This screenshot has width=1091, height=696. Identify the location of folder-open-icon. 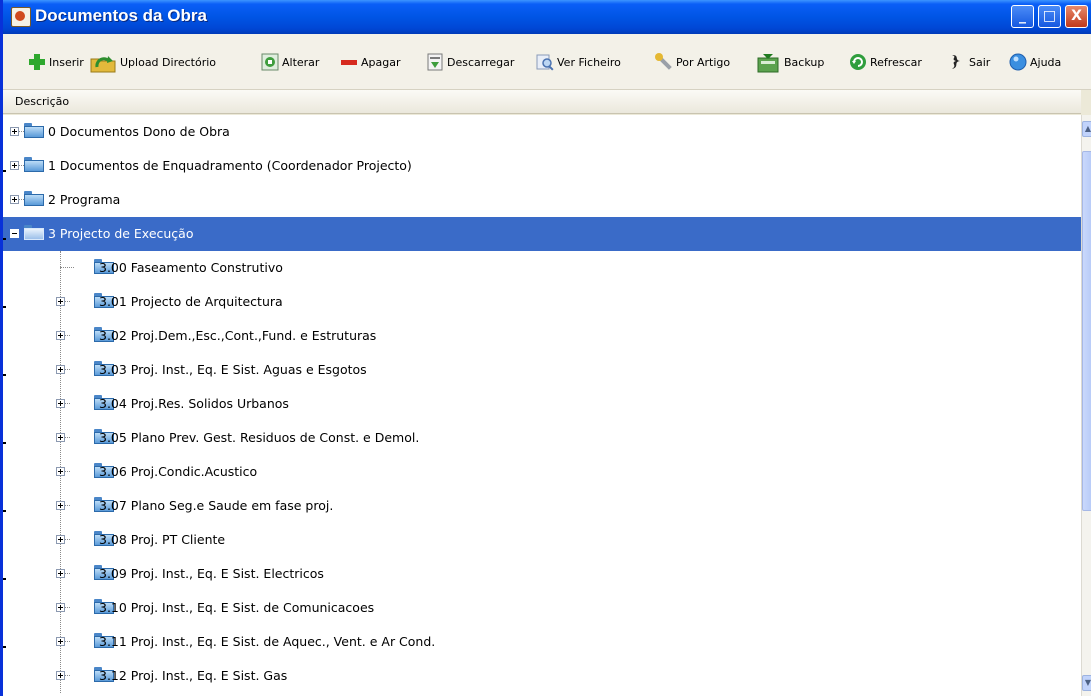
(34, 233).